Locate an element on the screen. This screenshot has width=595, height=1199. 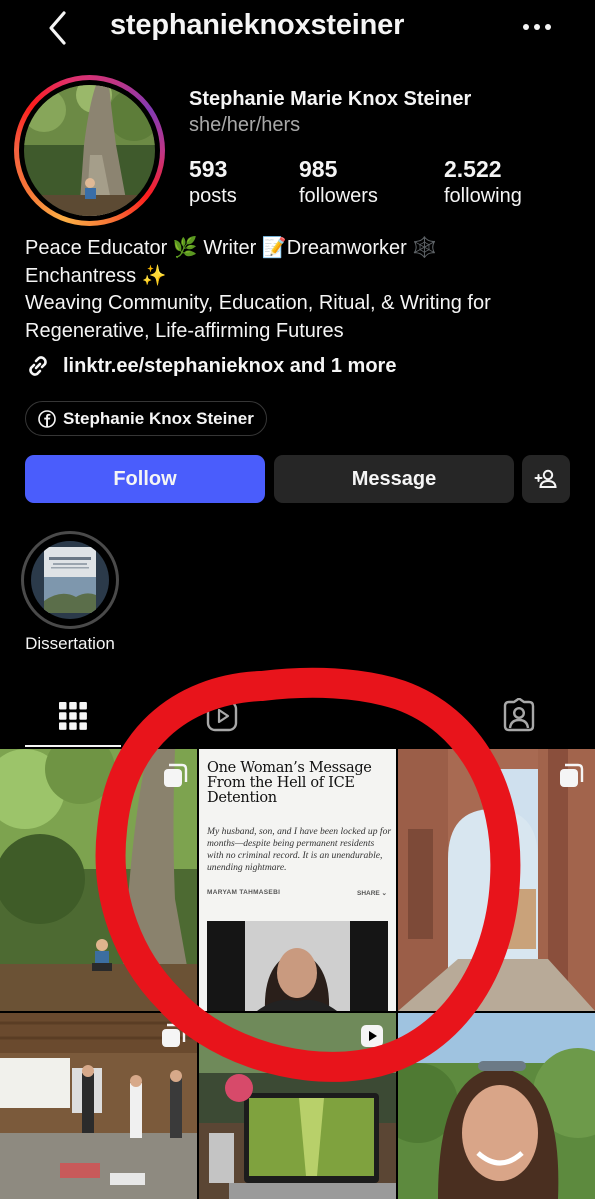
followers-count: 985 is located at coordinates (318, 169).